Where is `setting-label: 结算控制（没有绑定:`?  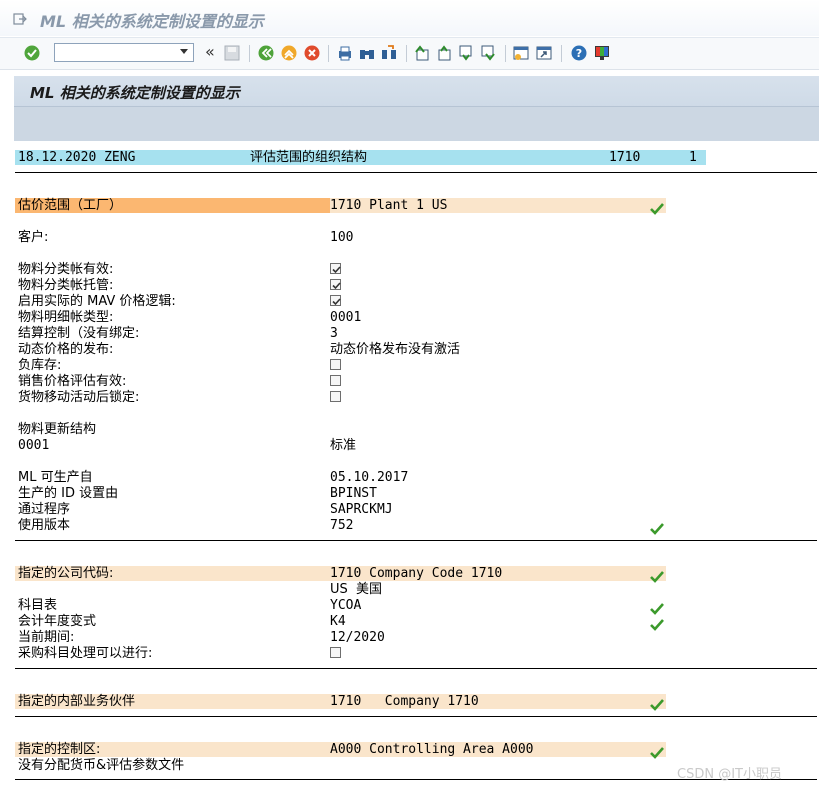 setting-label: 结算控制（没有绑定: is located at coordinates (79, 333).